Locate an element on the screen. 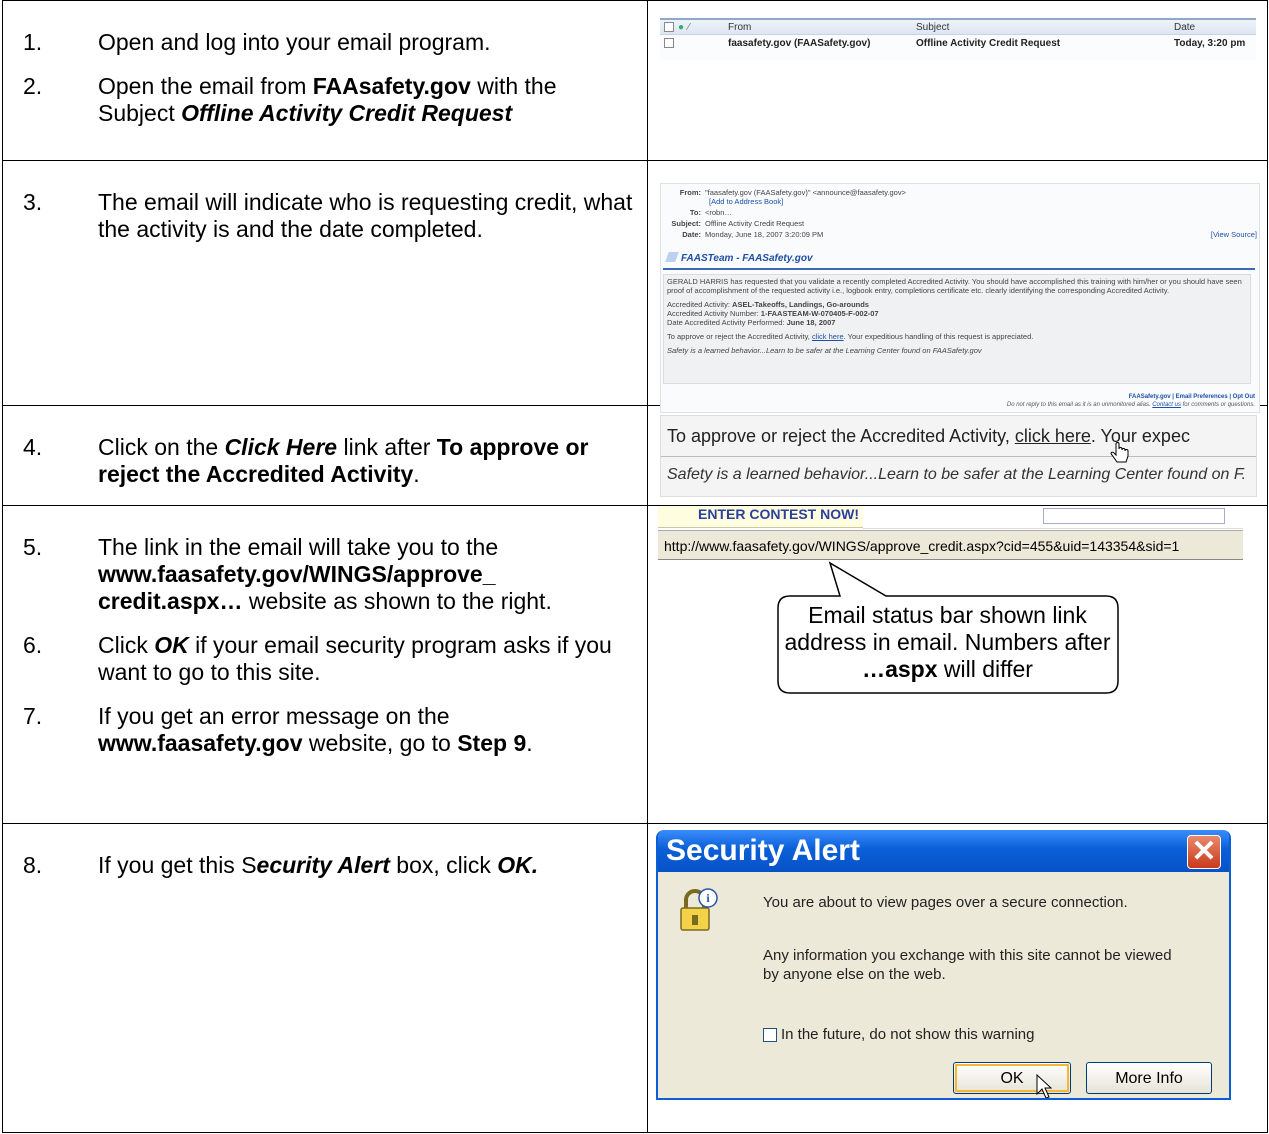 This screenshot has width=1269, height=1134. date-value: Monday, June 18, 2007 3:20:09 PM is located at coordinates (764, 234).